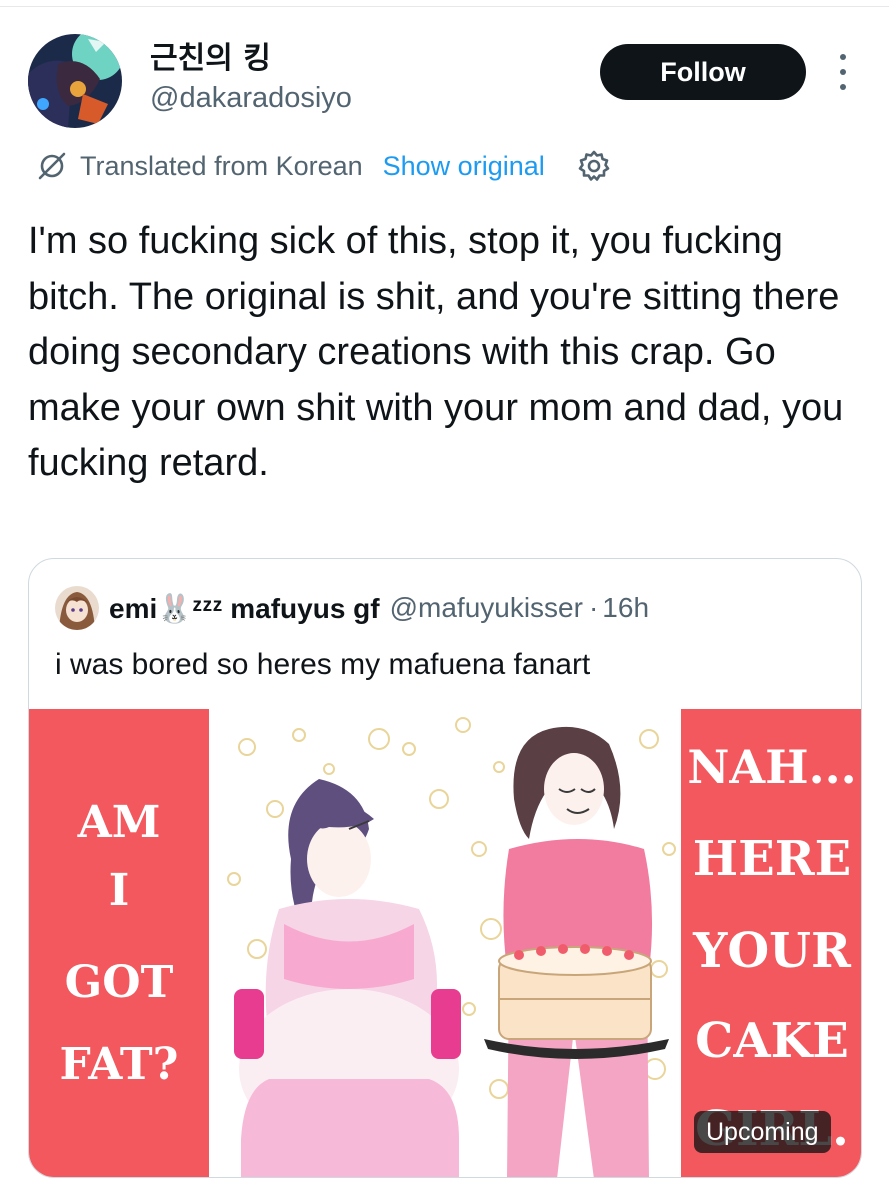 This screenshot has width=889, height=1199. Describe the element at coordinates (119, 890) in the screenshot. I see `left-caption-line-2: I` at that location.